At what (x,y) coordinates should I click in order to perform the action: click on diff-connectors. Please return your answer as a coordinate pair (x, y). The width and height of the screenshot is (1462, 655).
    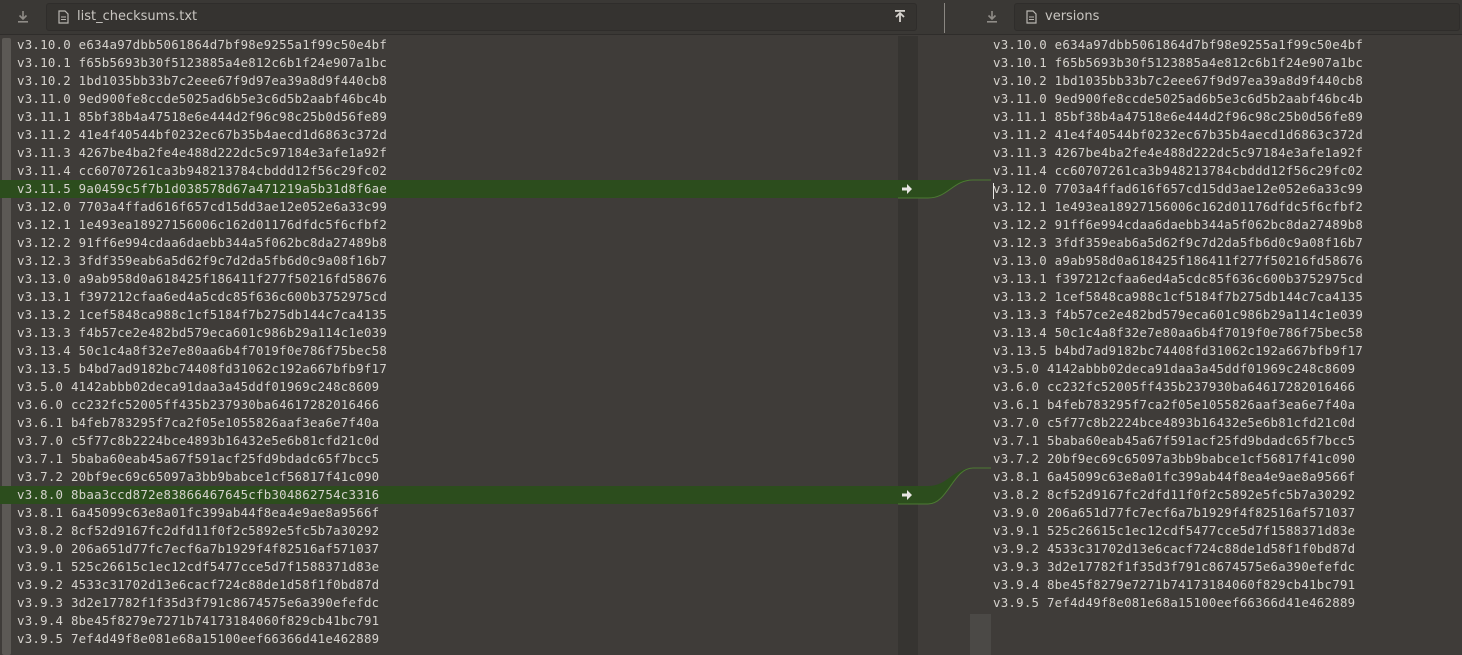
    Looking at the image, I should click on (944, 342).